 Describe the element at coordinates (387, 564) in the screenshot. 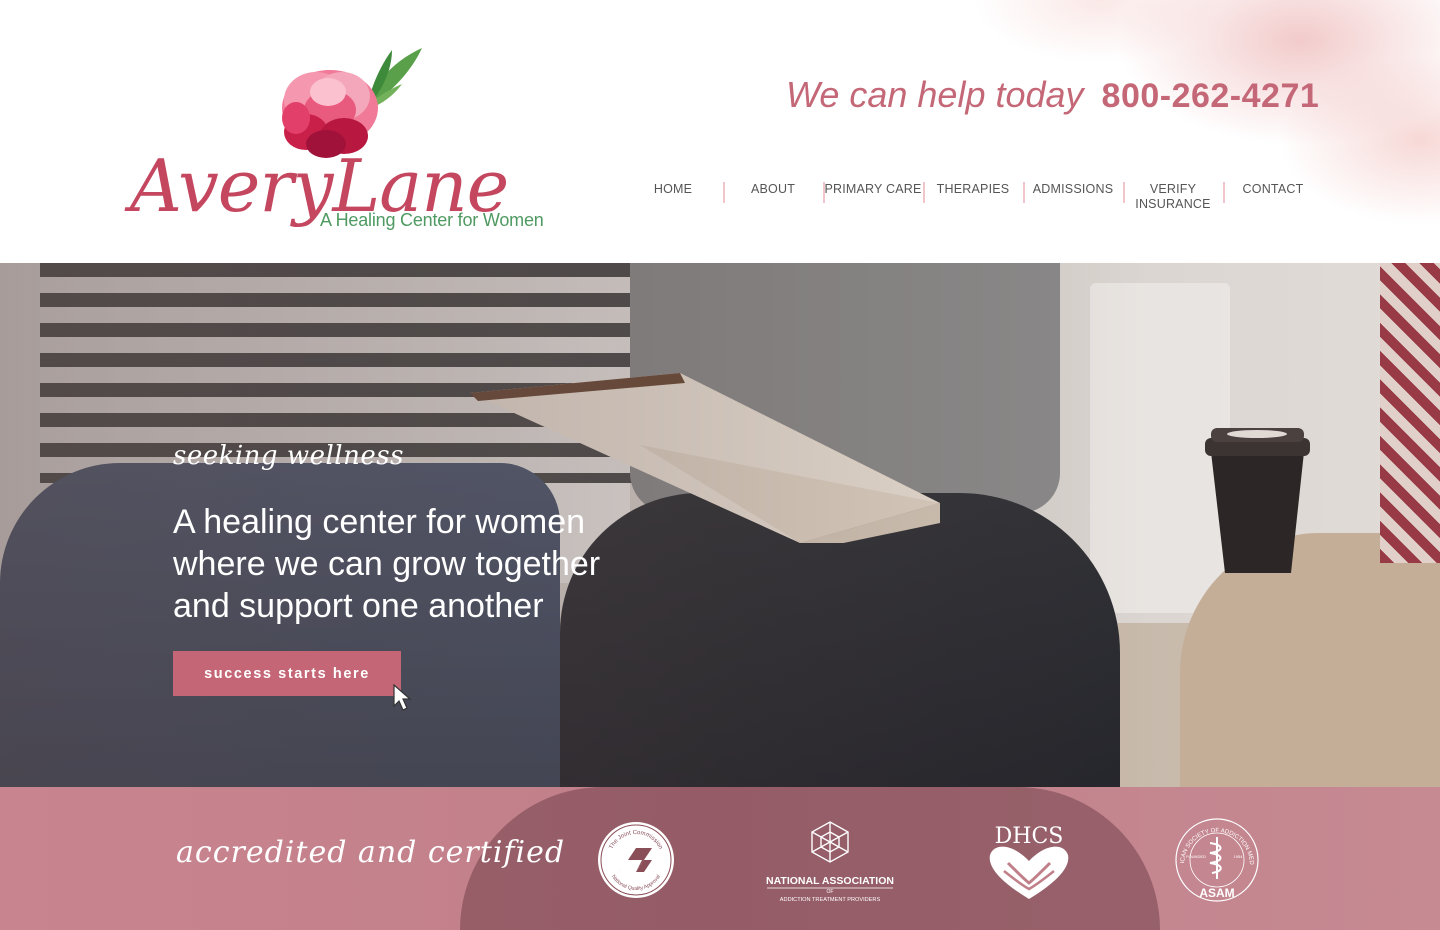

I see `hero-headline-line: where we can grow together` at that location.